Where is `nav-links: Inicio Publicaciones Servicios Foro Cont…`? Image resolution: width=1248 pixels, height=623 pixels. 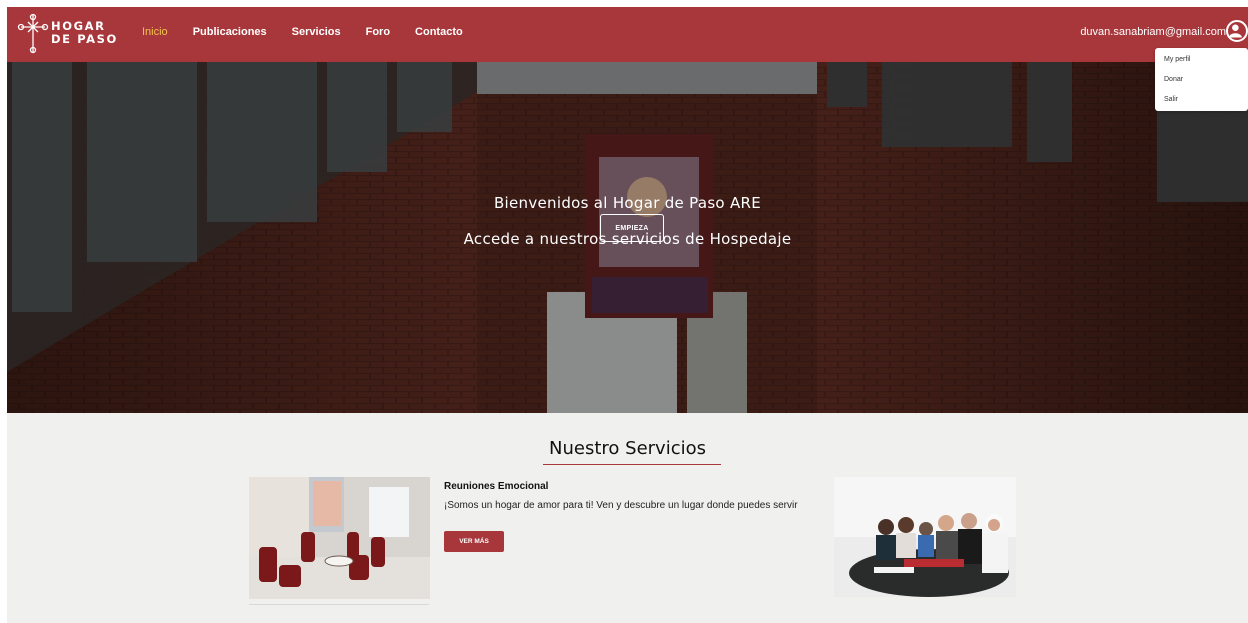 nav-links: Inicio Publicaciones Servicios Foro Cont… is located at coordinates (315, 32).